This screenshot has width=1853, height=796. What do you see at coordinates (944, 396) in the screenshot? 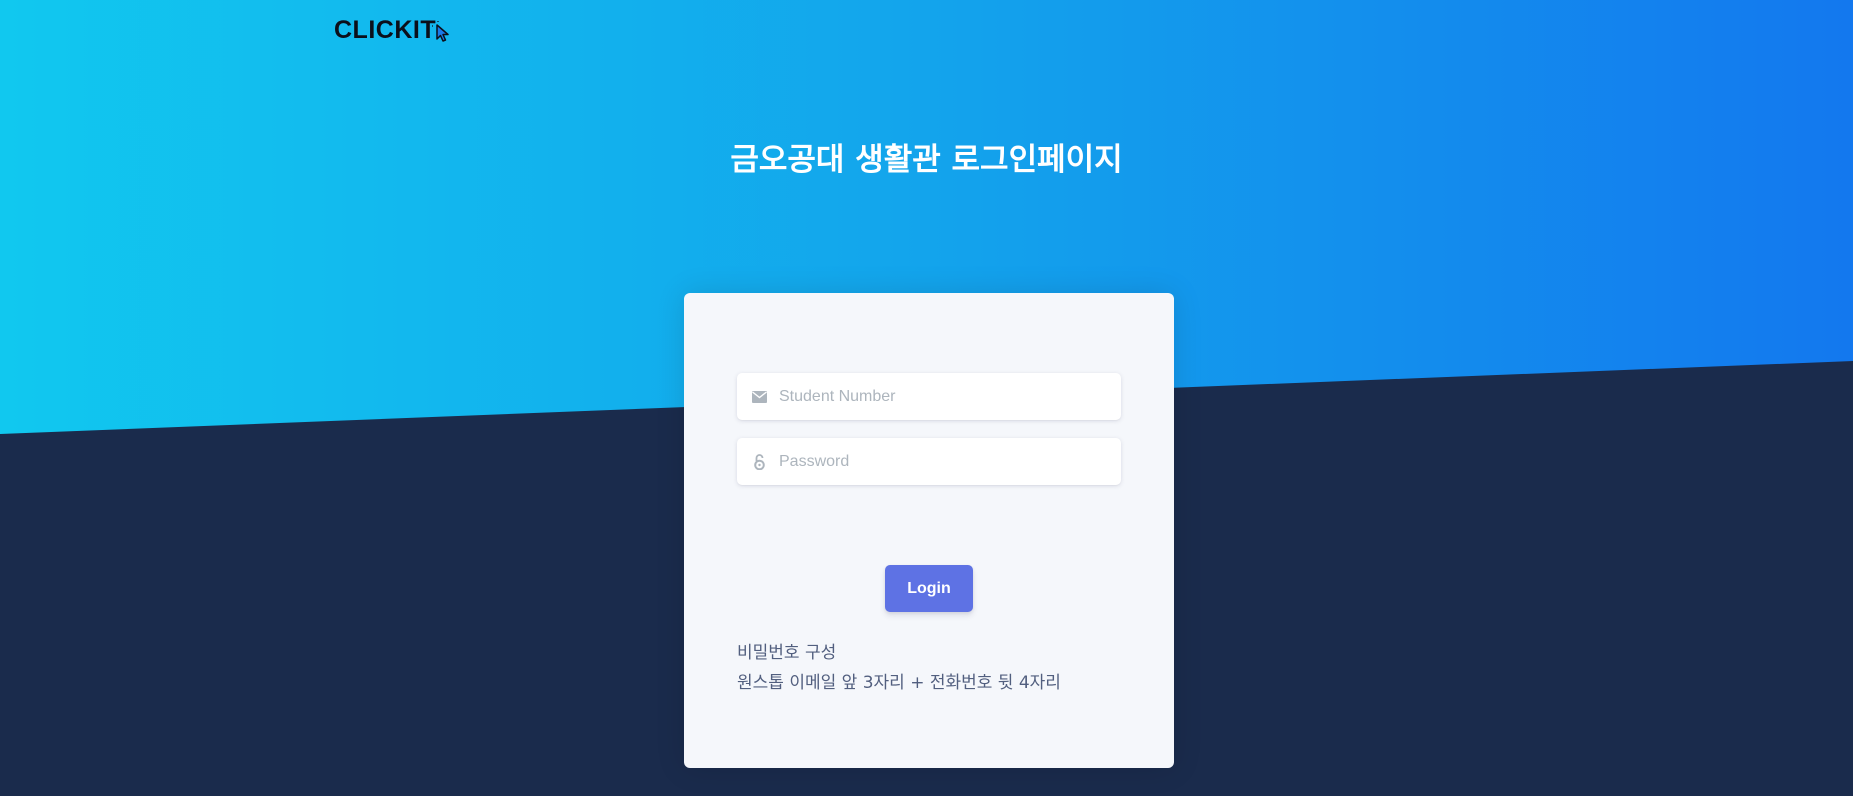
I see `student-number-input` at bounding box center [944, 396].